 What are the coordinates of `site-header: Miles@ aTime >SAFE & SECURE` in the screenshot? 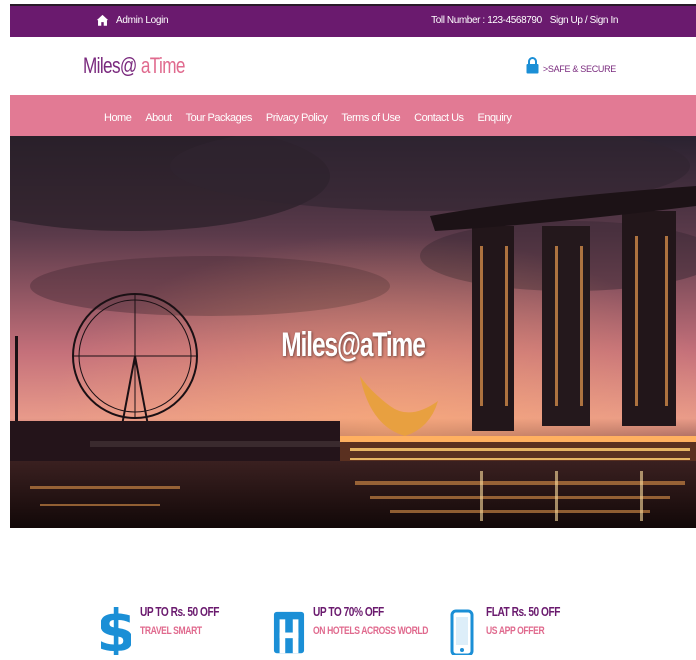 It's located at (353, 66).